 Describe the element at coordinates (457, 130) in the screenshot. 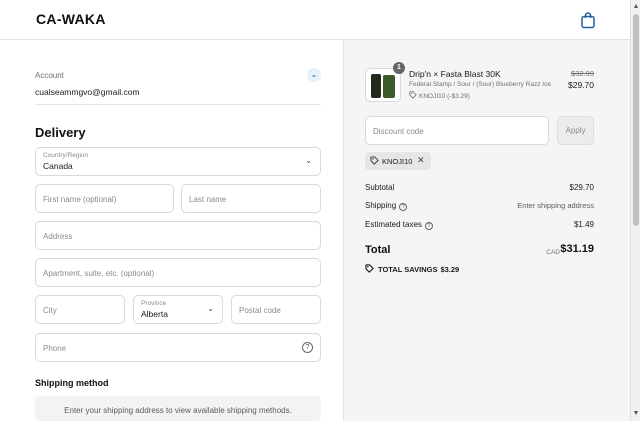

I see `discount-code-field: Discount code` at that location.